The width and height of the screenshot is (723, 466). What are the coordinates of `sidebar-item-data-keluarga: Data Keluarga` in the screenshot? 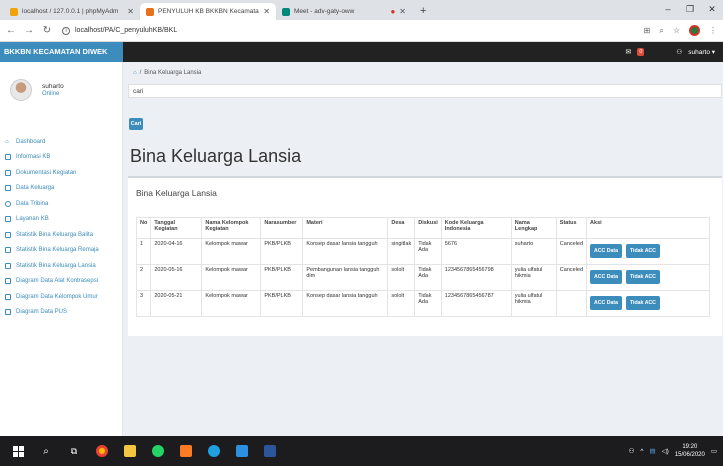 It's located at (61, 189).